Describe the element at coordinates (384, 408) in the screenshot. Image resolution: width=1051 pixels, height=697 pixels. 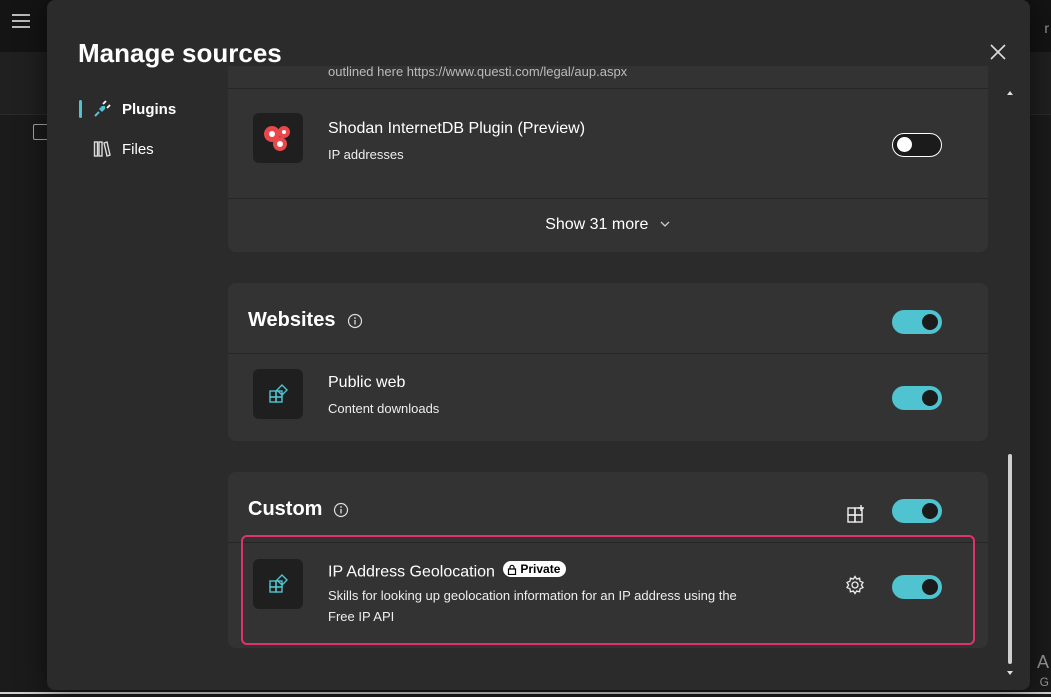
I see `website-subtitle: Content downloads` at that location.